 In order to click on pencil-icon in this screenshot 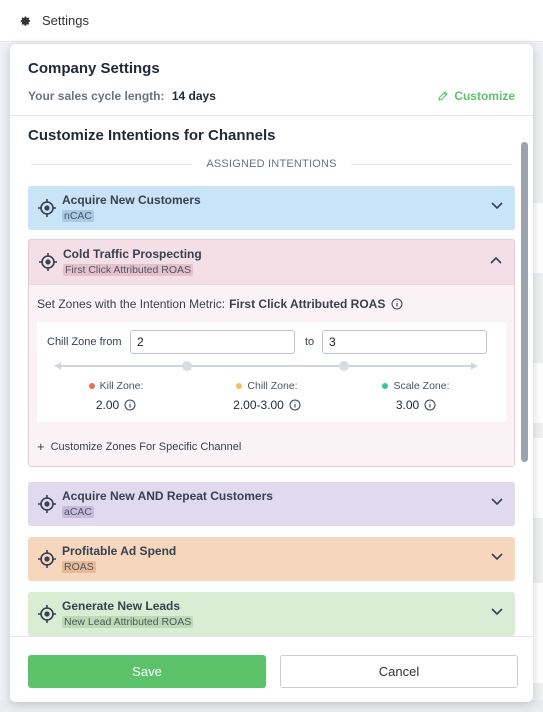, I will do `click(443, 96)`.